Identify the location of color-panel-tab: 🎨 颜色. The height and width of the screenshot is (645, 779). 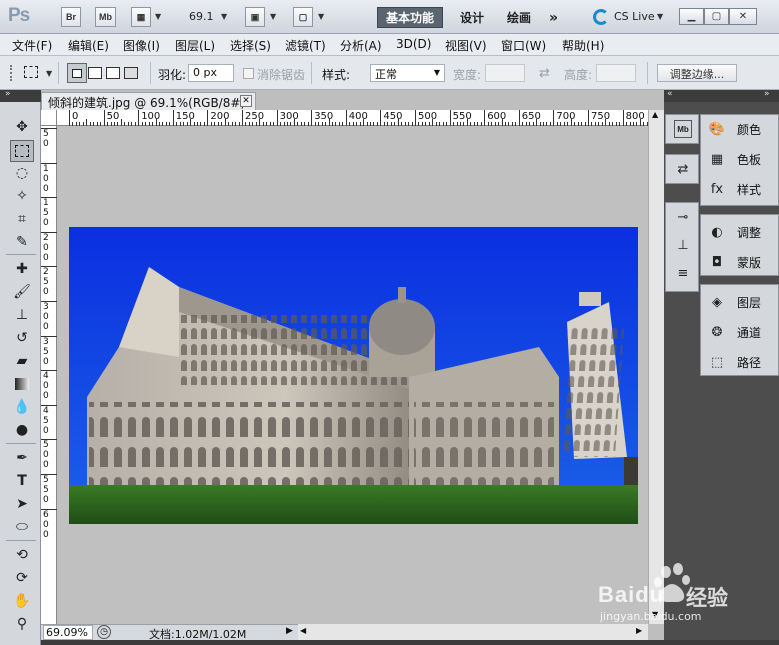
(742, 129).